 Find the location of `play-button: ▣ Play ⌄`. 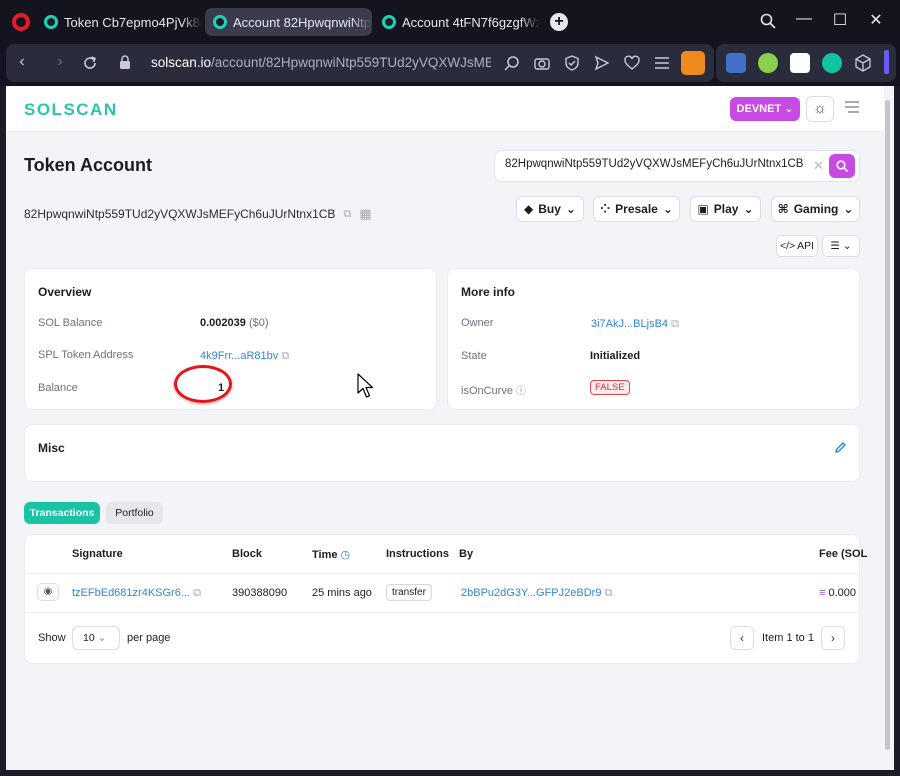

play-button: ▣ Play ⌄ is located at coordinates (725, 209).